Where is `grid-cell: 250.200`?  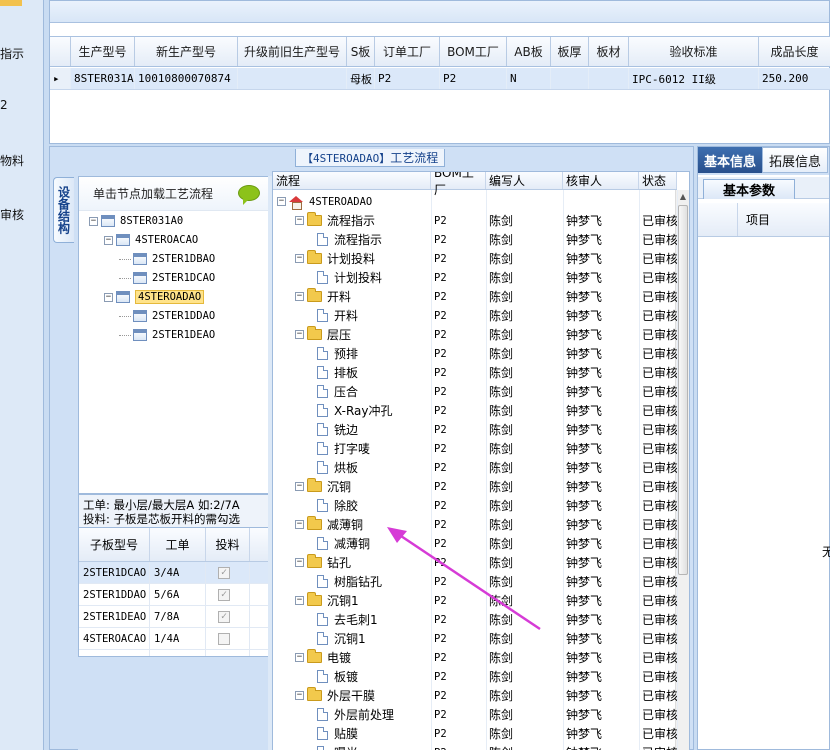
grid-cell: 250.200 is located at coordinates (794, 78).